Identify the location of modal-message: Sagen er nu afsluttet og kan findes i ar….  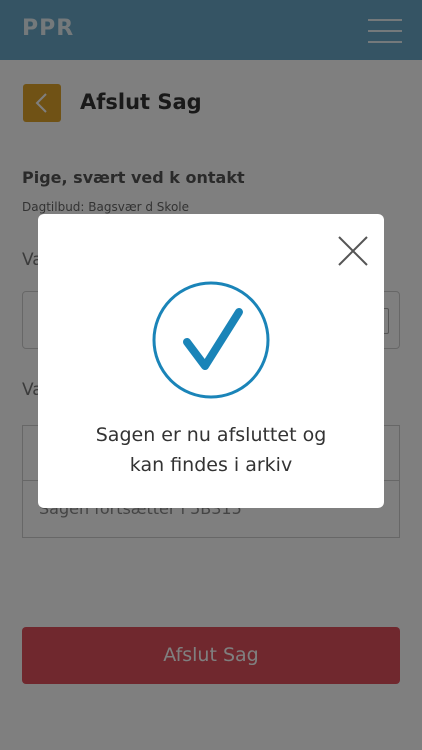
(211, 450).